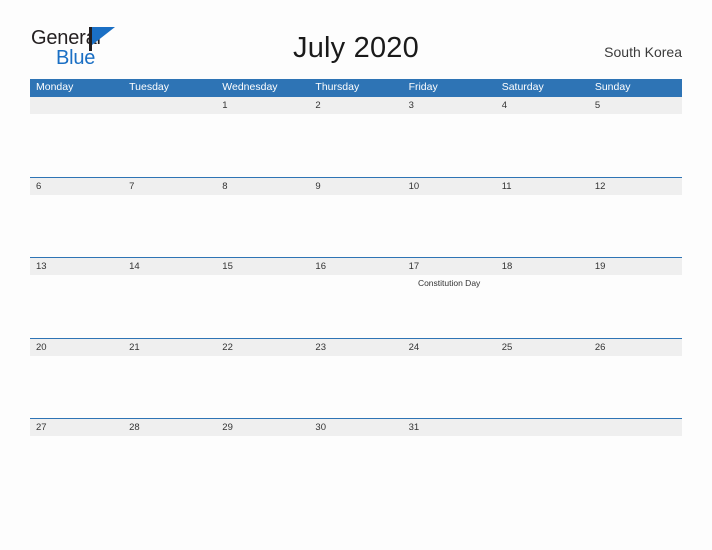 Image resolution: width=712 pixels, height=550 pixels. I want to click on day-number: 7, so click(132, 186).